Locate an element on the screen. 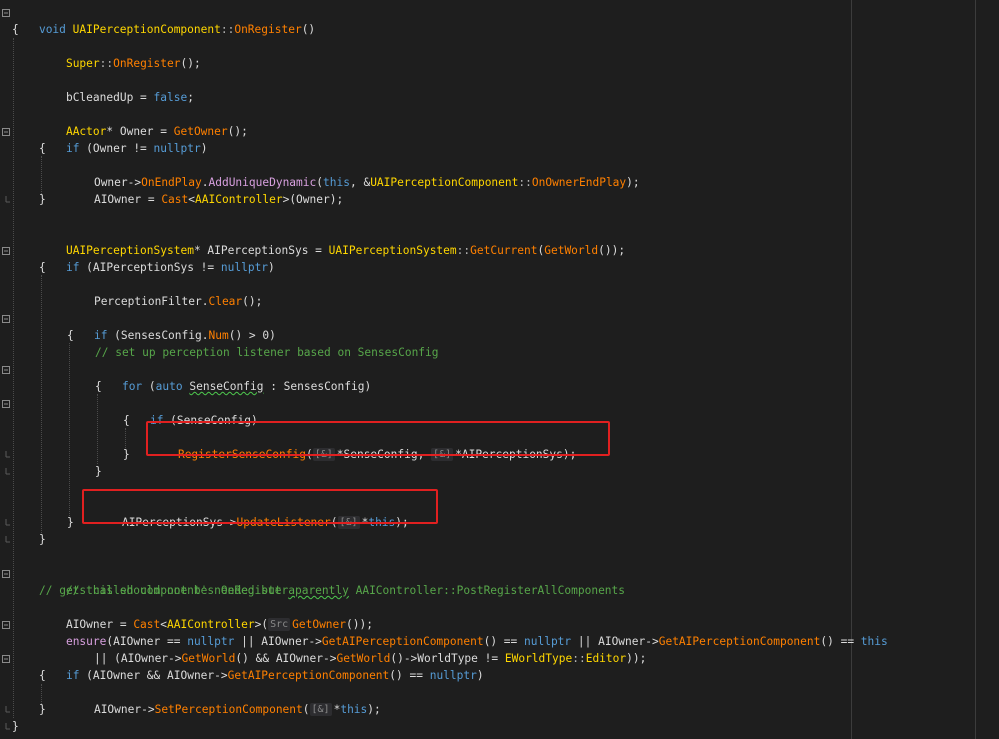 The image size is (999, 739). code-line: for (auto SenseConfig : SensesConfig) is located at coordinates (233, 377).